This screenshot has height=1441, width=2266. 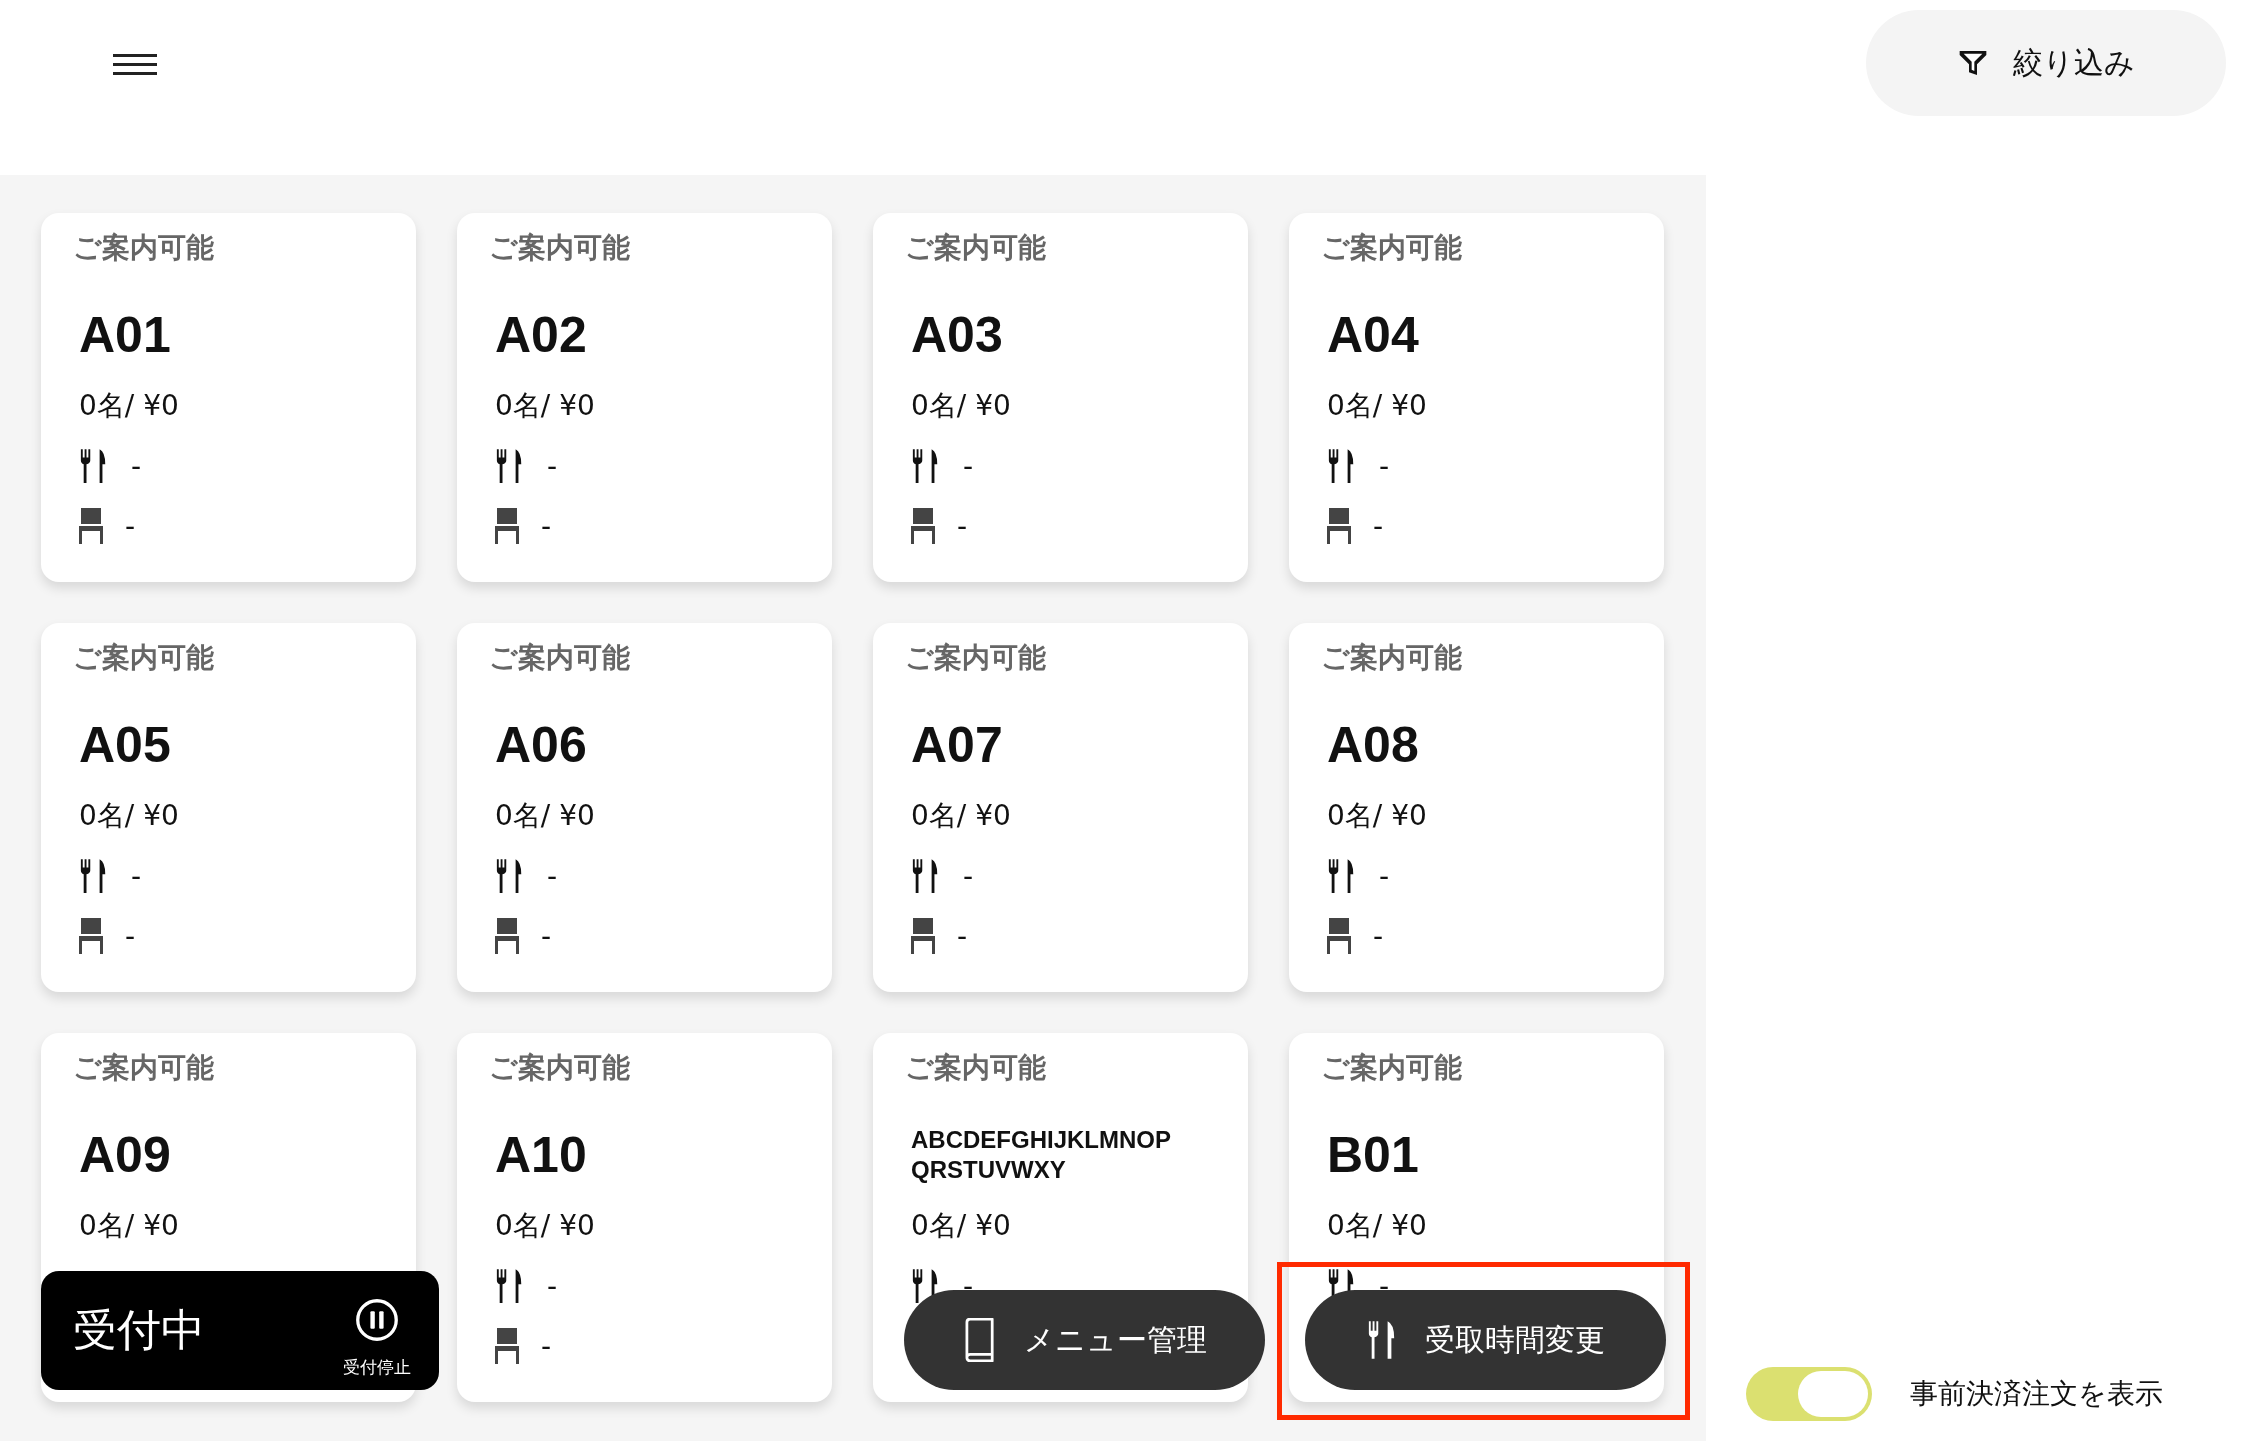 I want to click on fork-knife-icon, so click(x=1381, y=1340).